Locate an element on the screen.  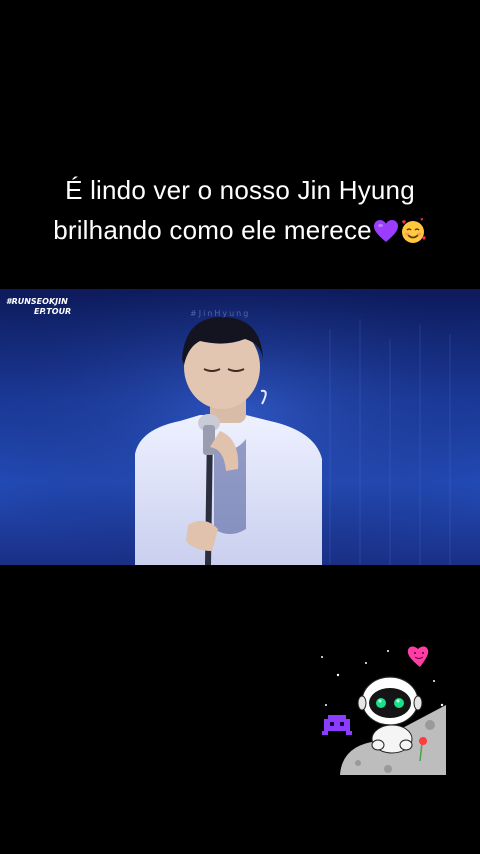
tour-logo-watermark: #RUNSEOKJIN EP.TOUR is located at coordinates (38, 307).